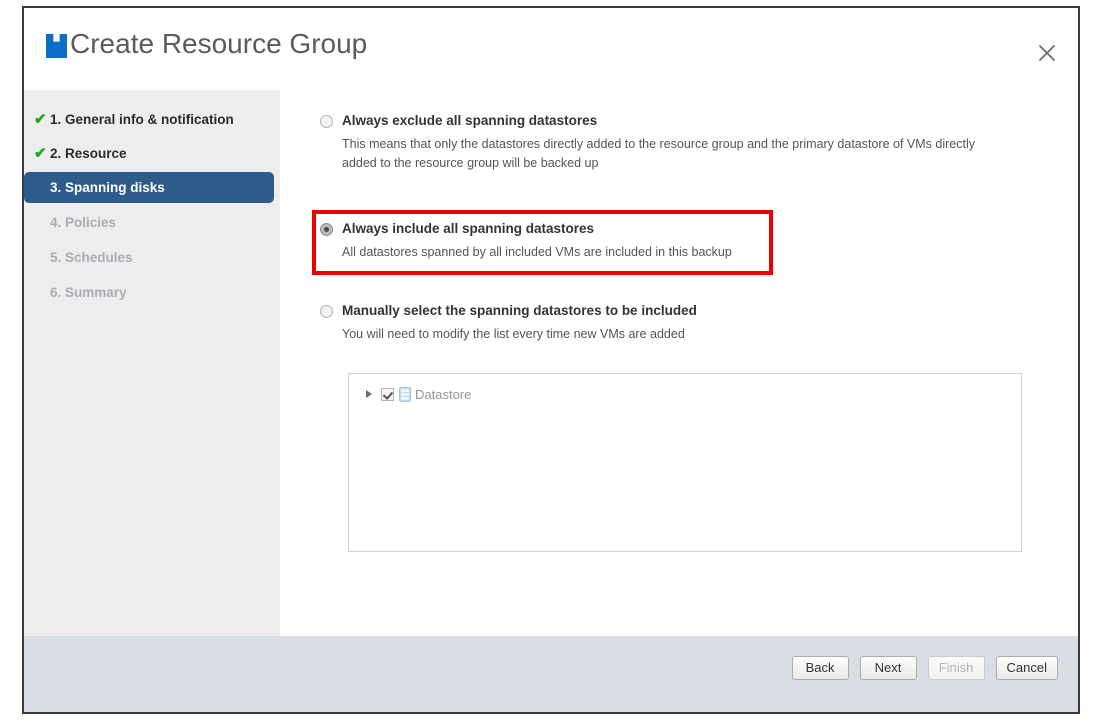 This screenshot has height=722, width=1095. Describe the element at coordinates (152, 292) in the screenshot. I see `sidebar-item-summary: 6. Summary` at that location.